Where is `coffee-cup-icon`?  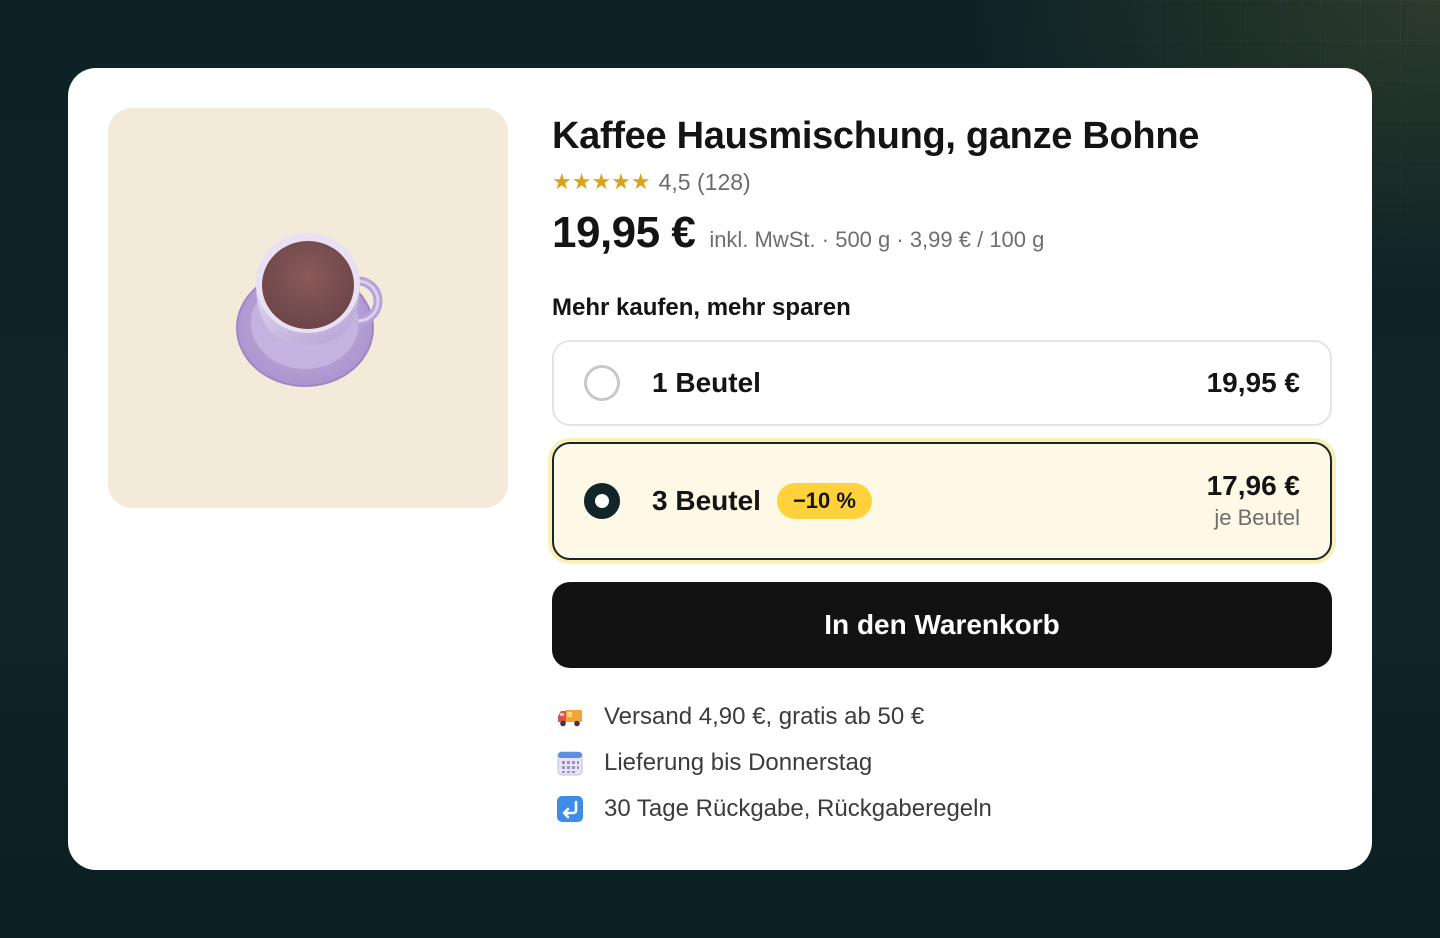 coffee-cup-icon is located at coordinates (309, 310).